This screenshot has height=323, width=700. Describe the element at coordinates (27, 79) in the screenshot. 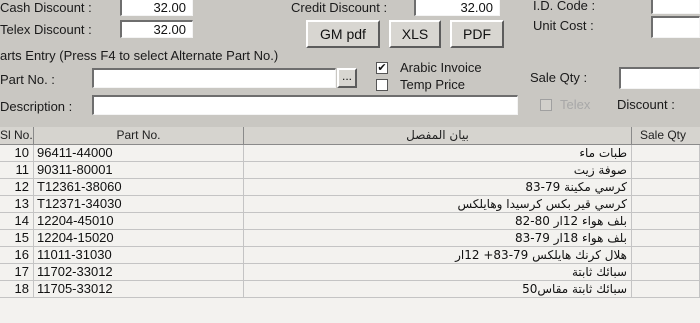

I see `part-no-label: Part No. :` at that location.